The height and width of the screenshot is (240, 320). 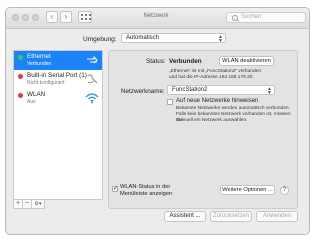 I want to click on show-all-grid-icon, so click(x=85, y=17).